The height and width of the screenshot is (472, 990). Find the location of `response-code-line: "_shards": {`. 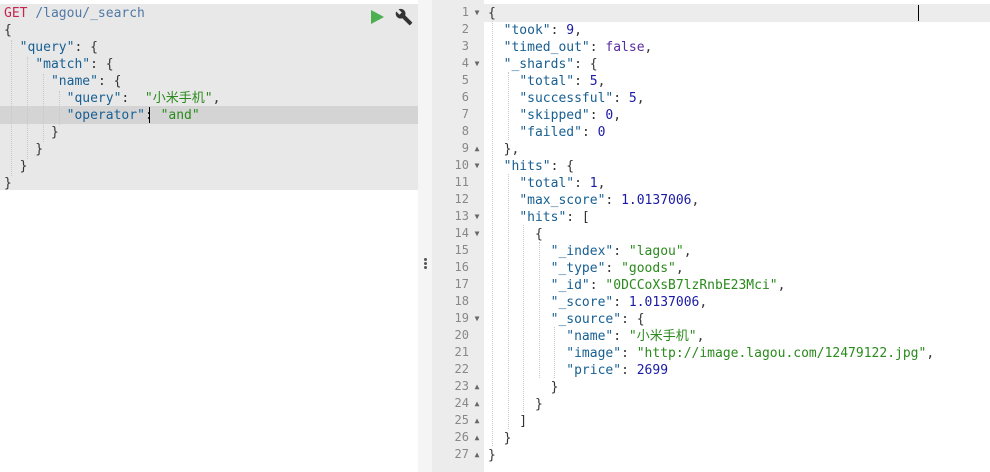

response-code-line: "_shards": { is located at coordinates (543, 64).